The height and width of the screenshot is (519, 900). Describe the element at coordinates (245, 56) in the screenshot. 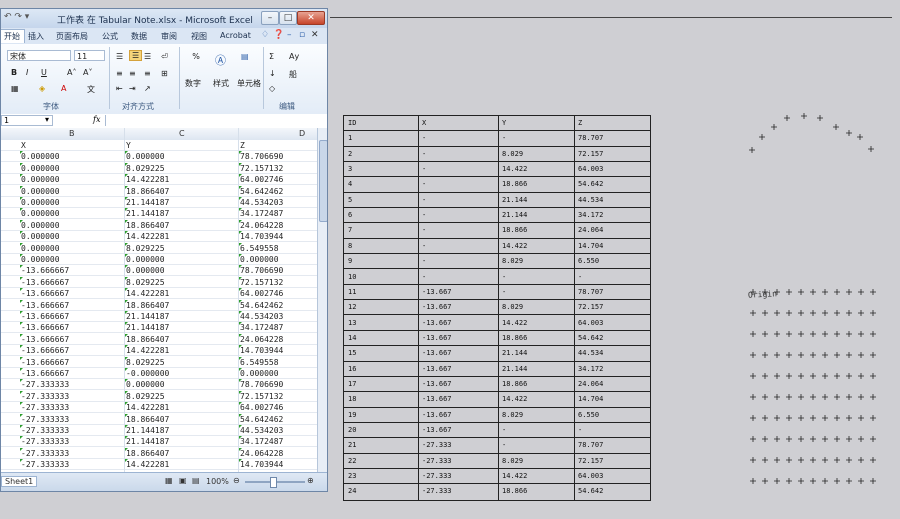

I see `cells-icon: ▤` at that location.